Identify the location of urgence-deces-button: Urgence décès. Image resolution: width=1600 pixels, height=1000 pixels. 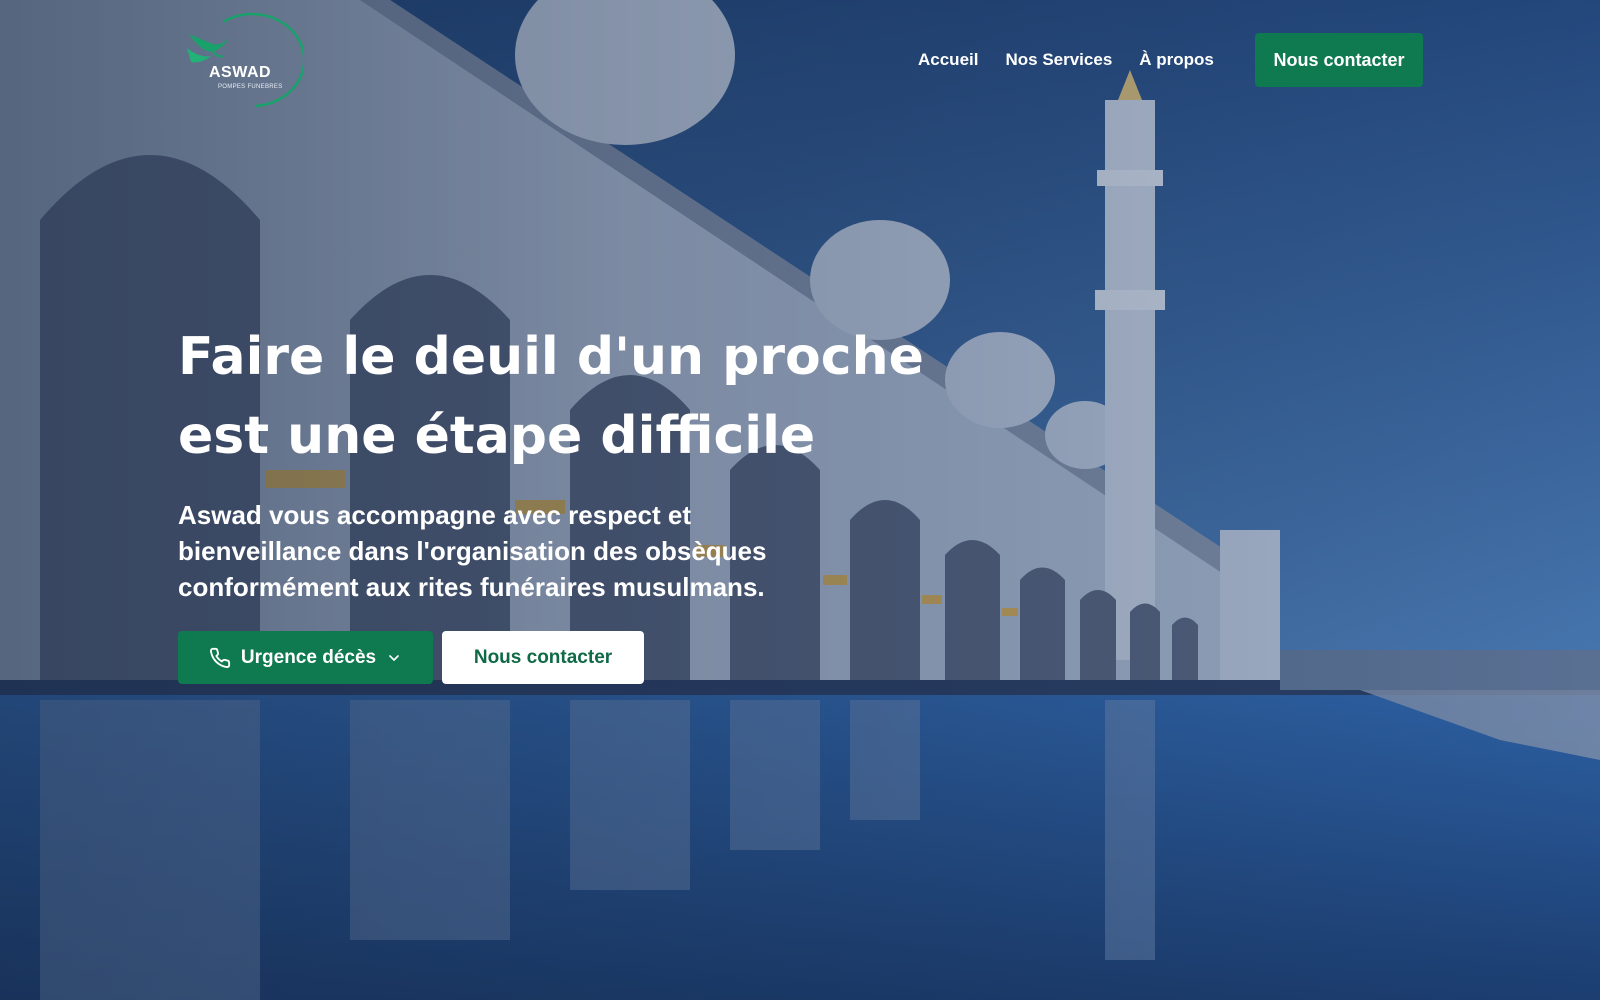
(305, 657).